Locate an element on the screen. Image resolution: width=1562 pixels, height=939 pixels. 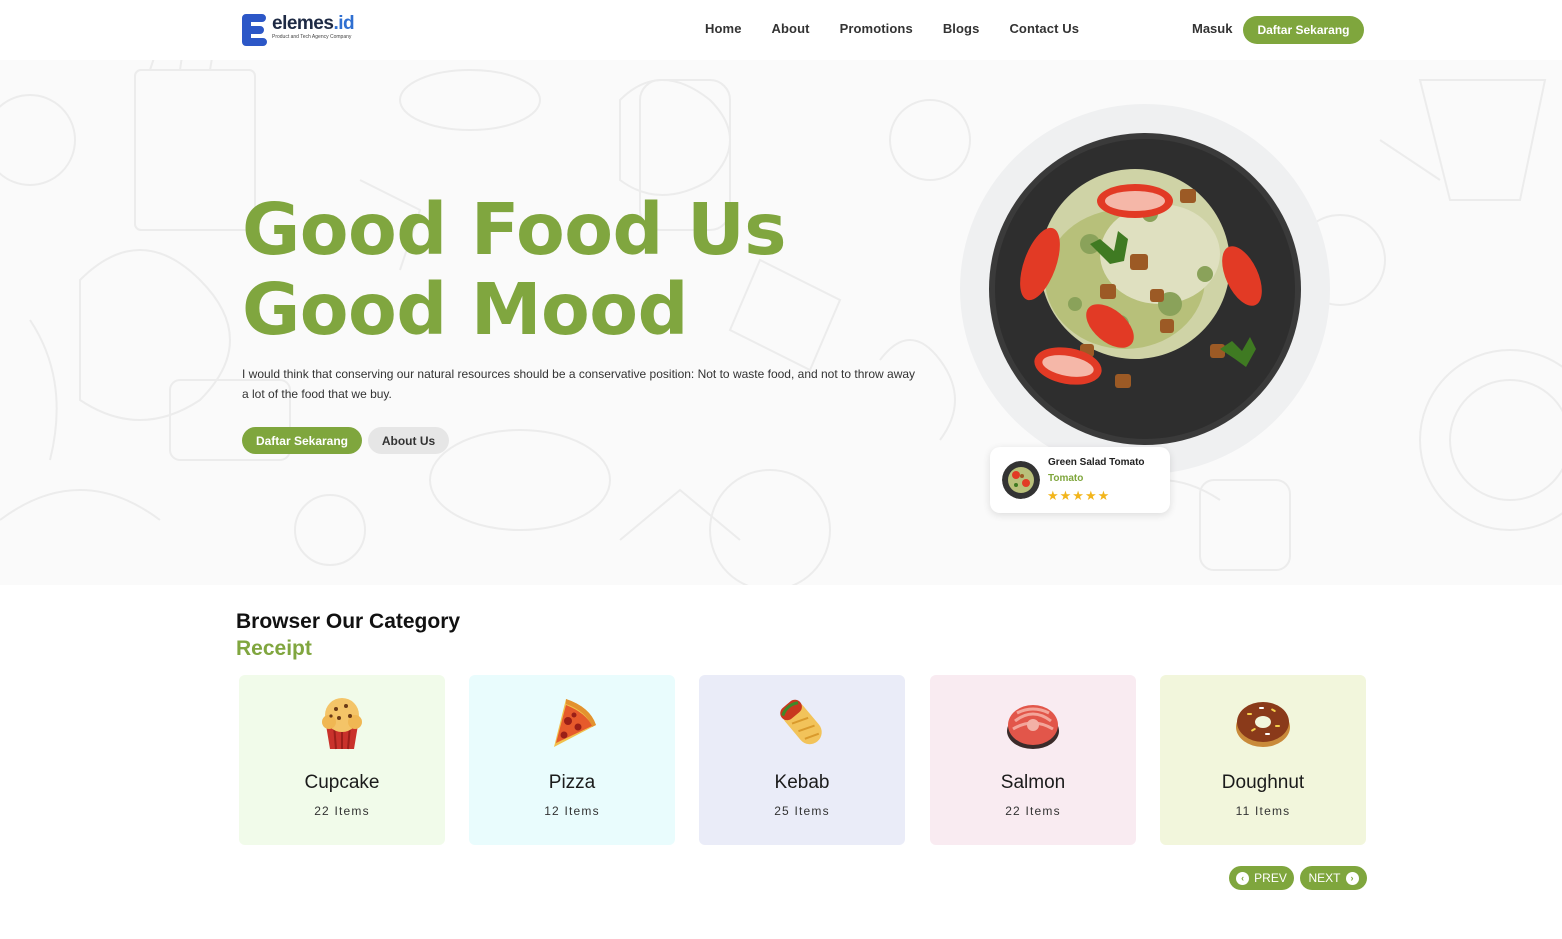
pizza-icon is located at coordinates (575, 723).